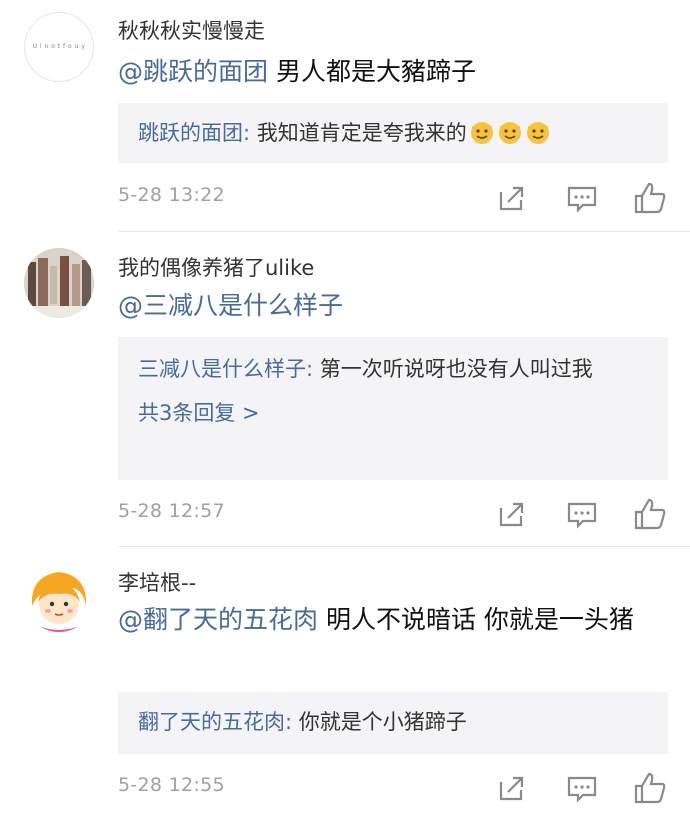  I want to click on avatar-logo-text: U i n o t f o u y, so click(59, 46).